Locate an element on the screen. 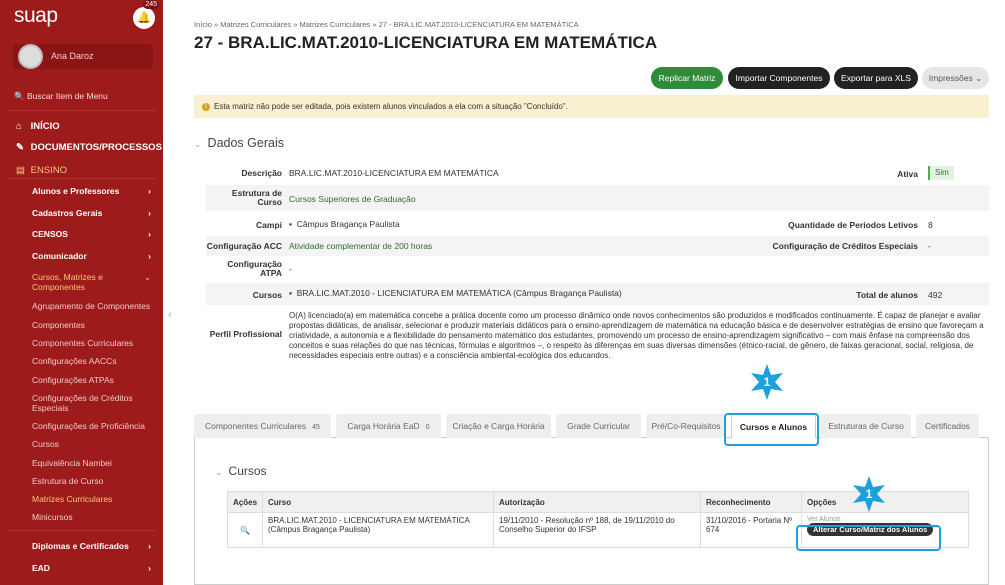 The height and width of the screenshot is (585, 1005). cursos-section-label: Cursos is located at coordinates (247, 471).